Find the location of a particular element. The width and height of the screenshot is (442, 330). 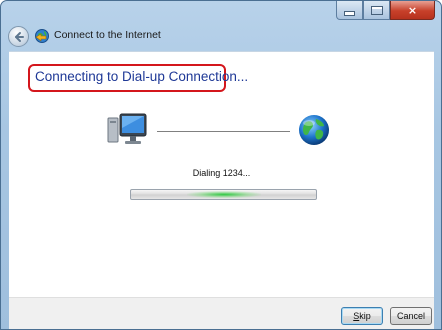

minimize-button is located at coordinates (349, 10).